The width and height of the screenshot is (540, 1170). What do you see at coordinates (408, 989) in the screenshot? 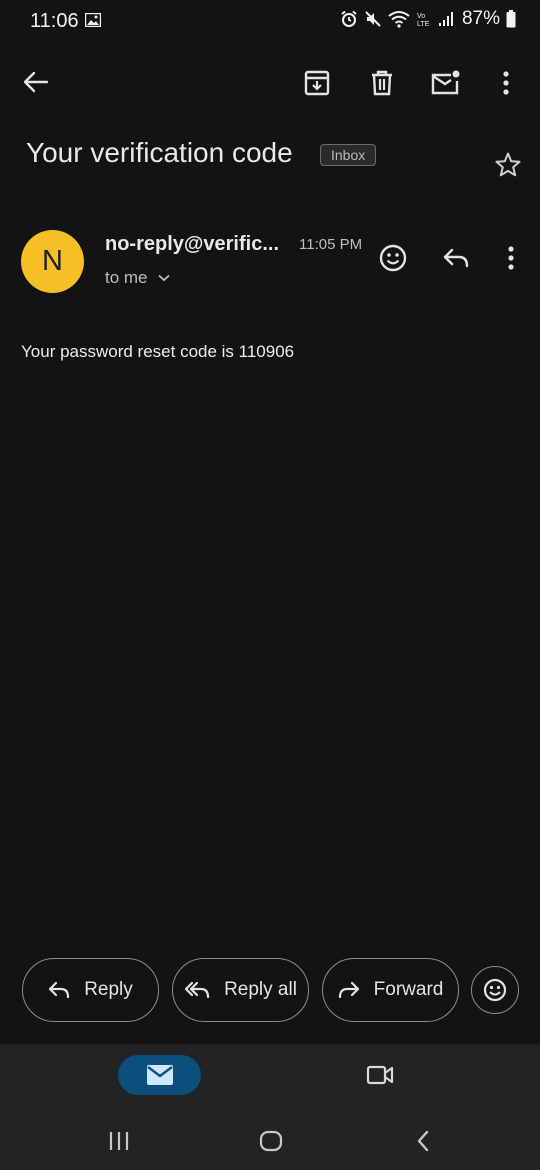
I see `forward-label: Forward` at bounding box center [408, 989].